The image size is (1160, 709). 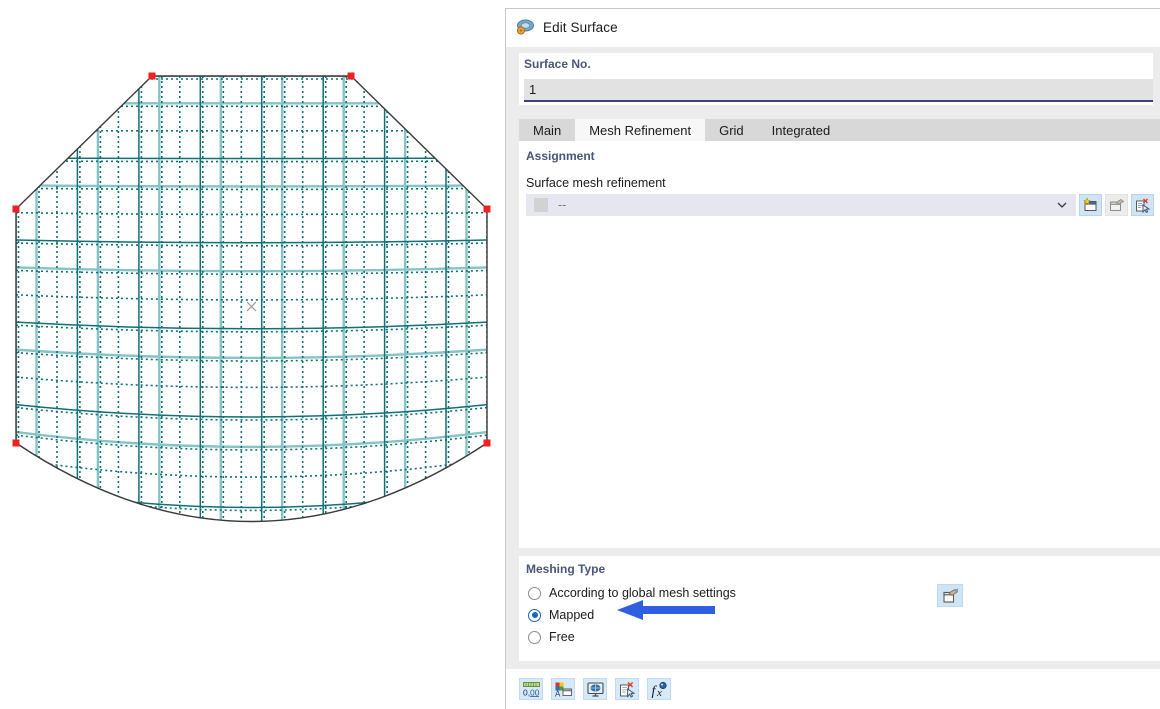 I want to click on radio-free: Free, so click(x=551, y=637).